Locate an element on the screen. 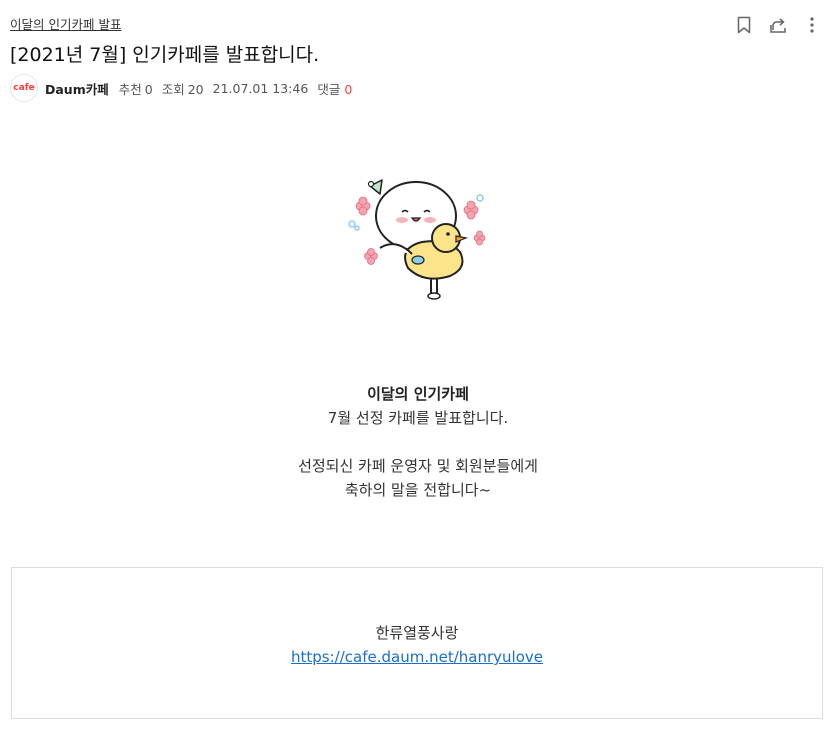  cafe-logo: cafe is located at coordinates (24, 88).